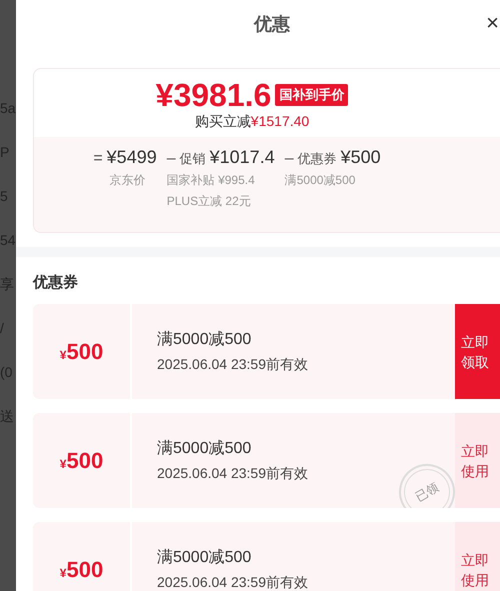  I want to click on price-label: 促销, so click(193, 159).